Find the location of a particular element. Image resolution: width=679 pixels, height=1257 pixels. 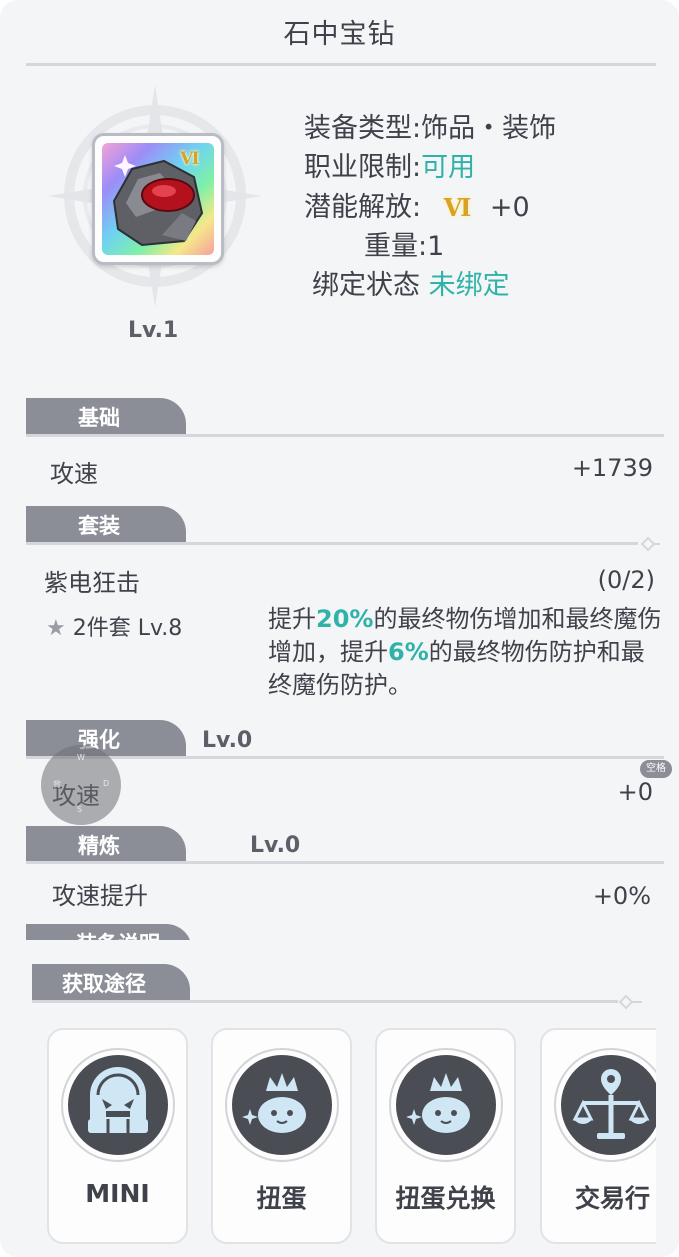

refine-divider is located at coordinates (345, 862).